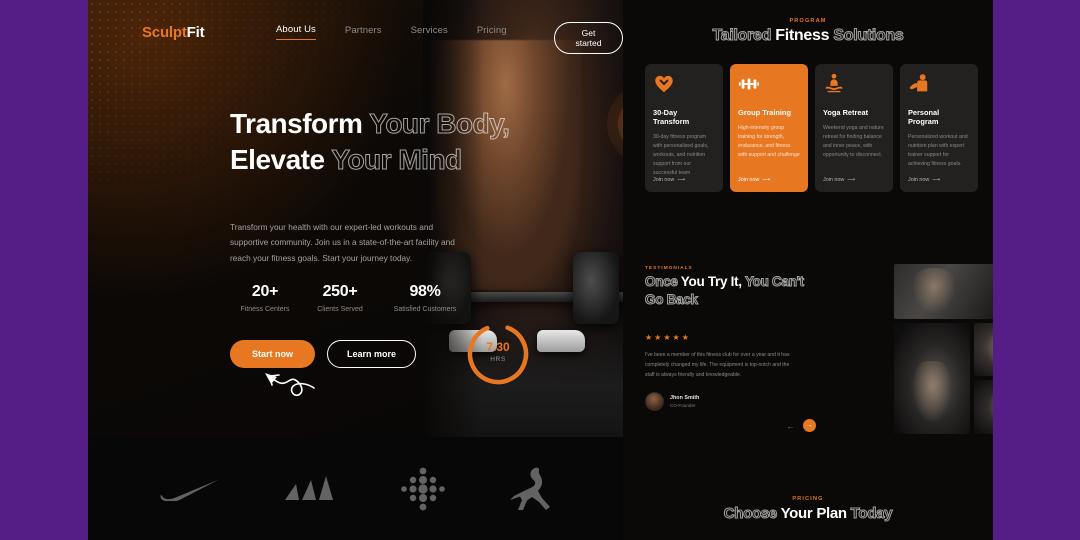  Describe the element at coordinates (473, 124) in the screenshot. I see `headline-word-body: Body,` at that location.